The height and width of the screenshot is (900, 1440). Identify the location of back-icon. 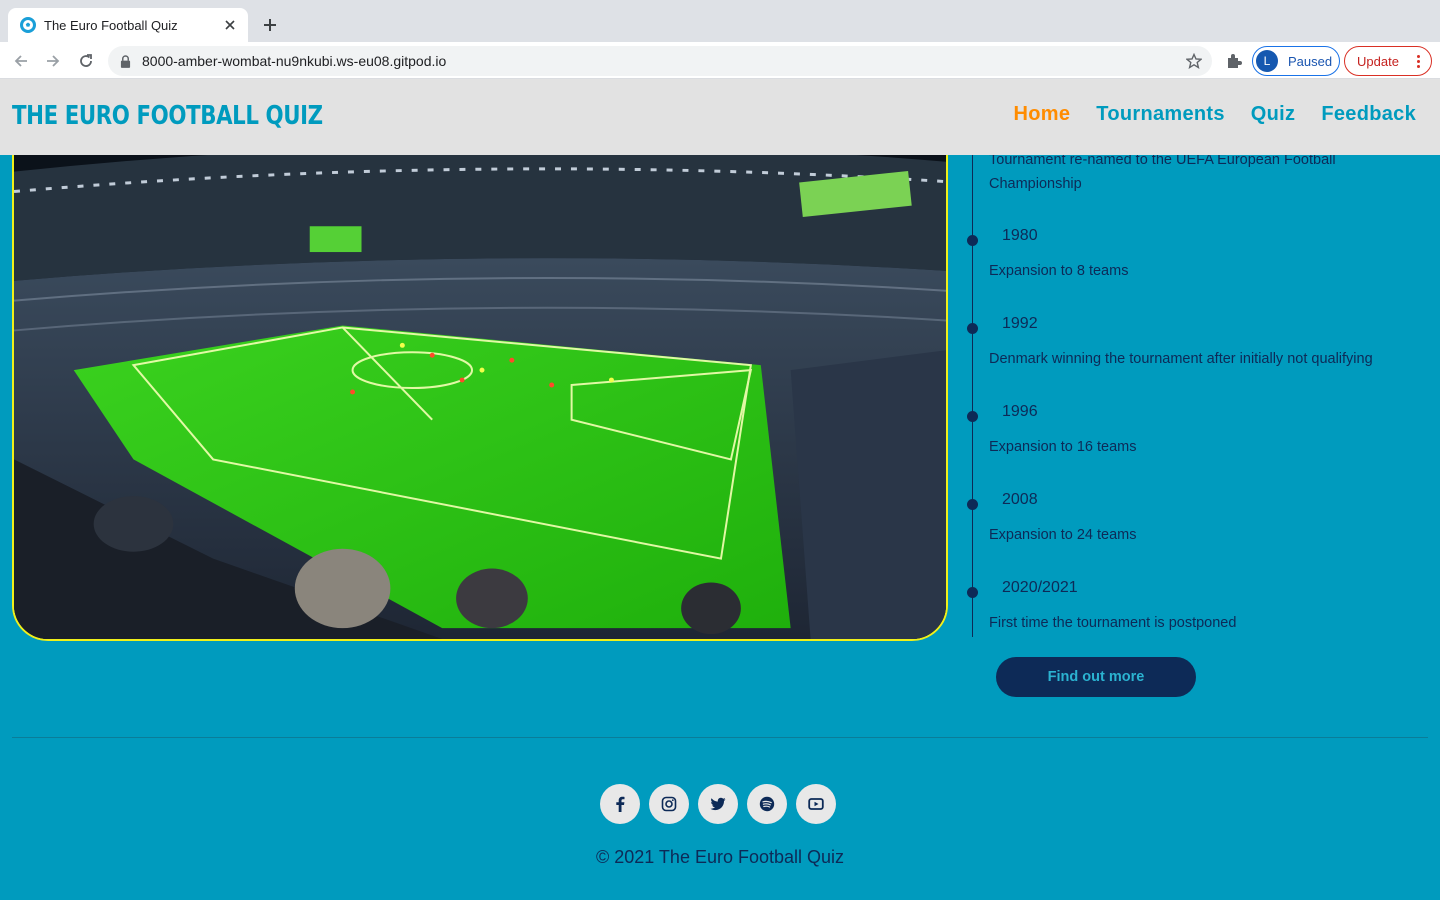
(21, 61).